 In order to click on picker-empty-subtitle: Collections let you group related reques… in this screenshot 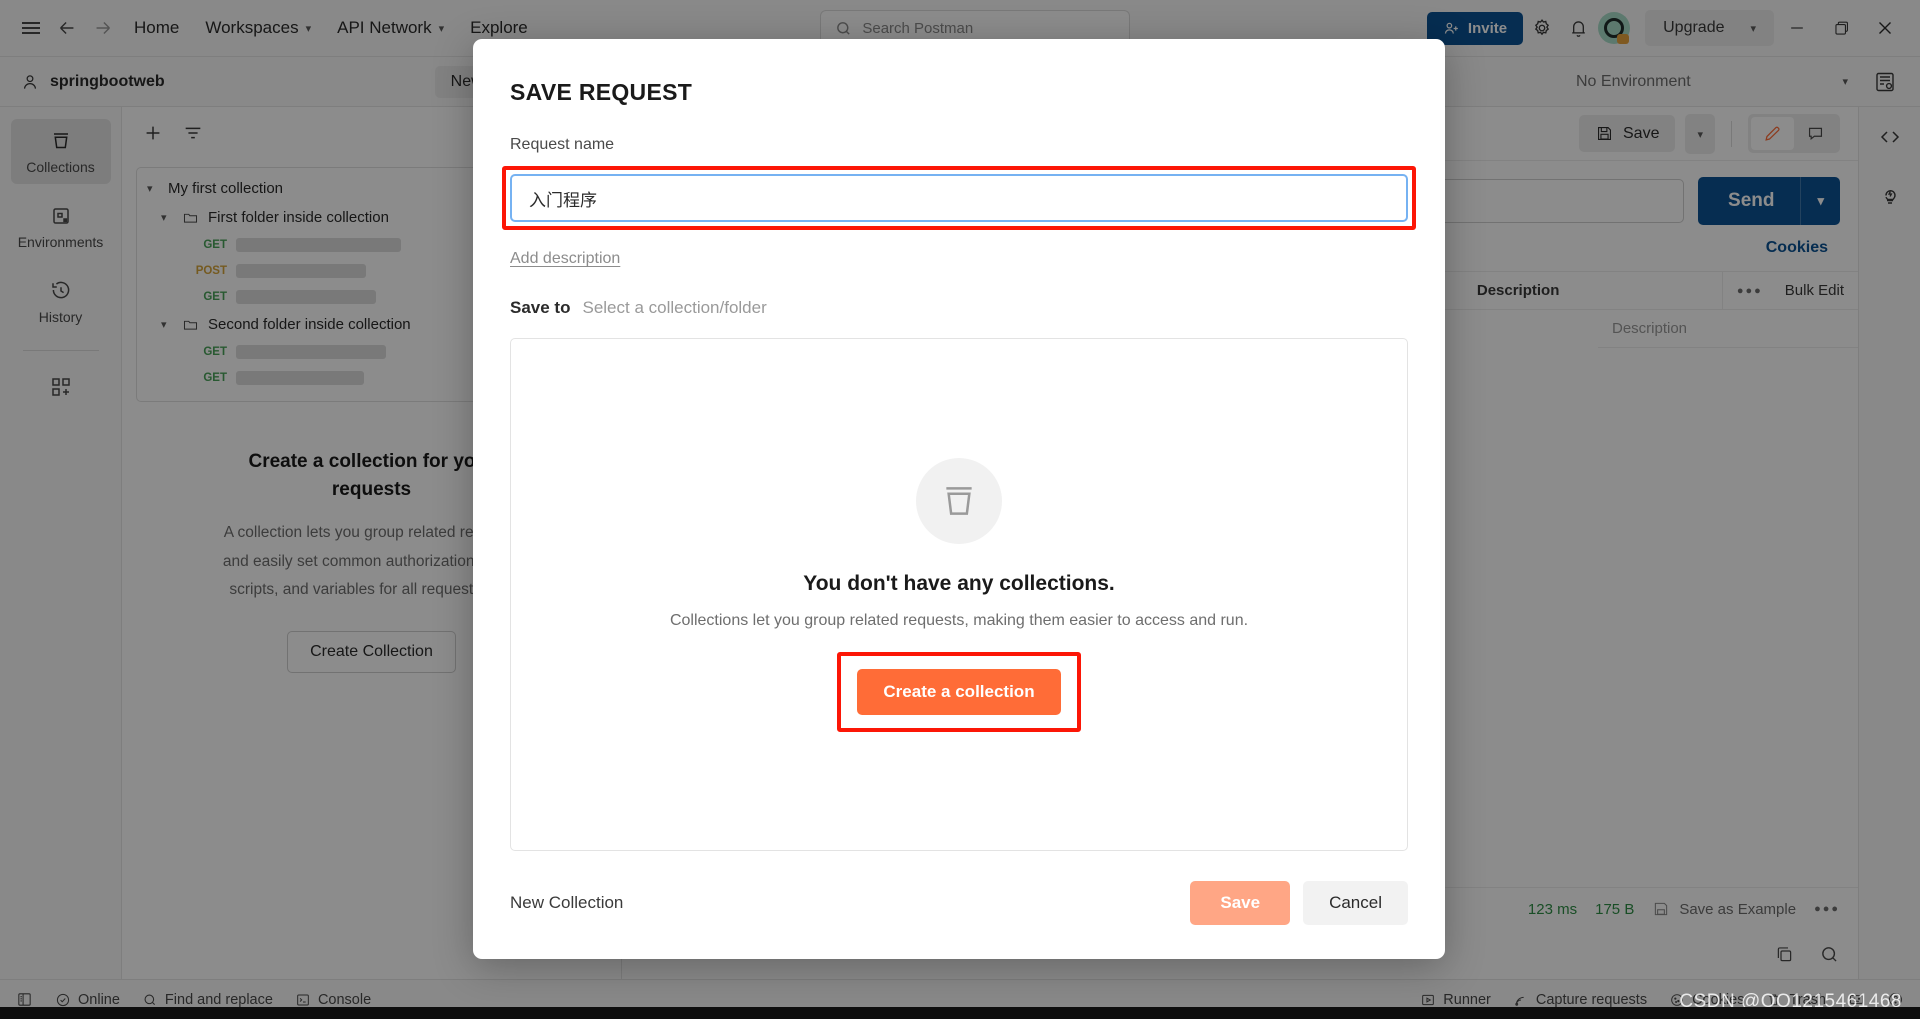, I will do `click(959, 620)`.